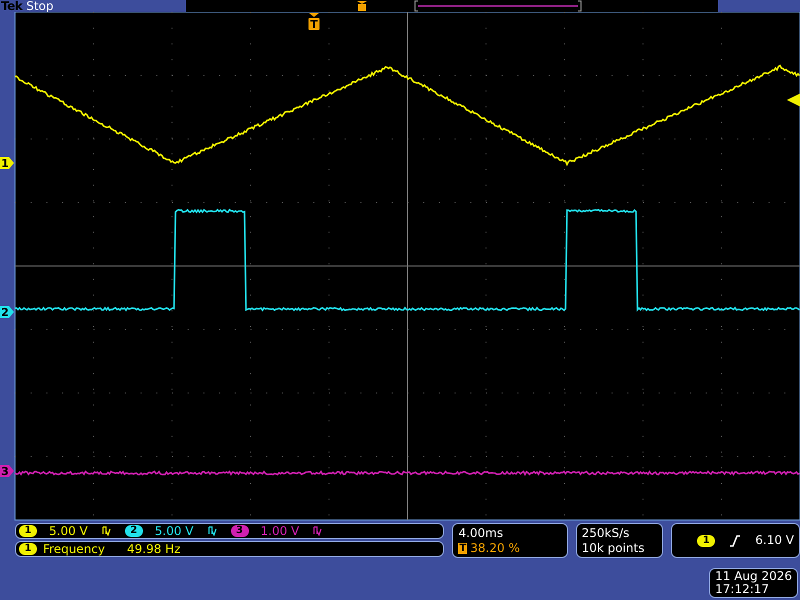  What do you see at coordinates (606, 533) in the screenshot?
I see `sample-rate: 250kS/s` at bounding box center [606, 533].